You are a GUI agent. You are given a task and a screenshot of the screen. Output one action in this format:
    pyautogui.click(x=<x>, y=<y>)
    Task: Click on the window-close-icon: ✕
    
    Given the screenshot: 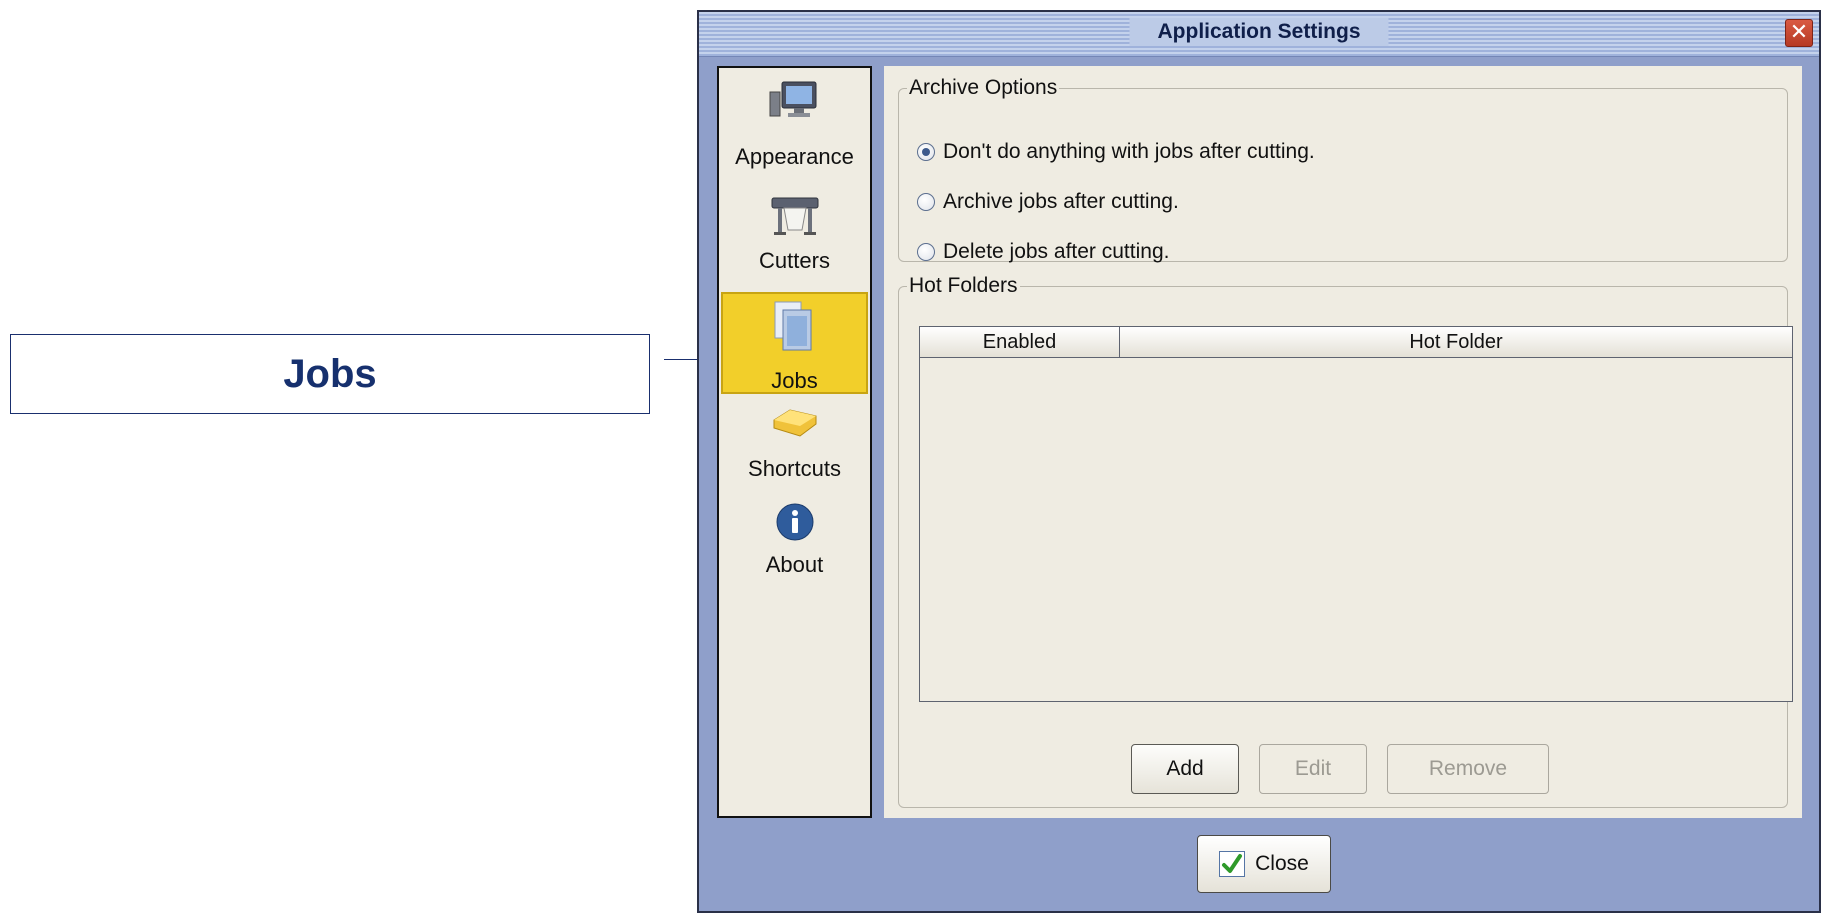 What is the action you would take?
    pyautogui.click(x=1799, y=33)
    